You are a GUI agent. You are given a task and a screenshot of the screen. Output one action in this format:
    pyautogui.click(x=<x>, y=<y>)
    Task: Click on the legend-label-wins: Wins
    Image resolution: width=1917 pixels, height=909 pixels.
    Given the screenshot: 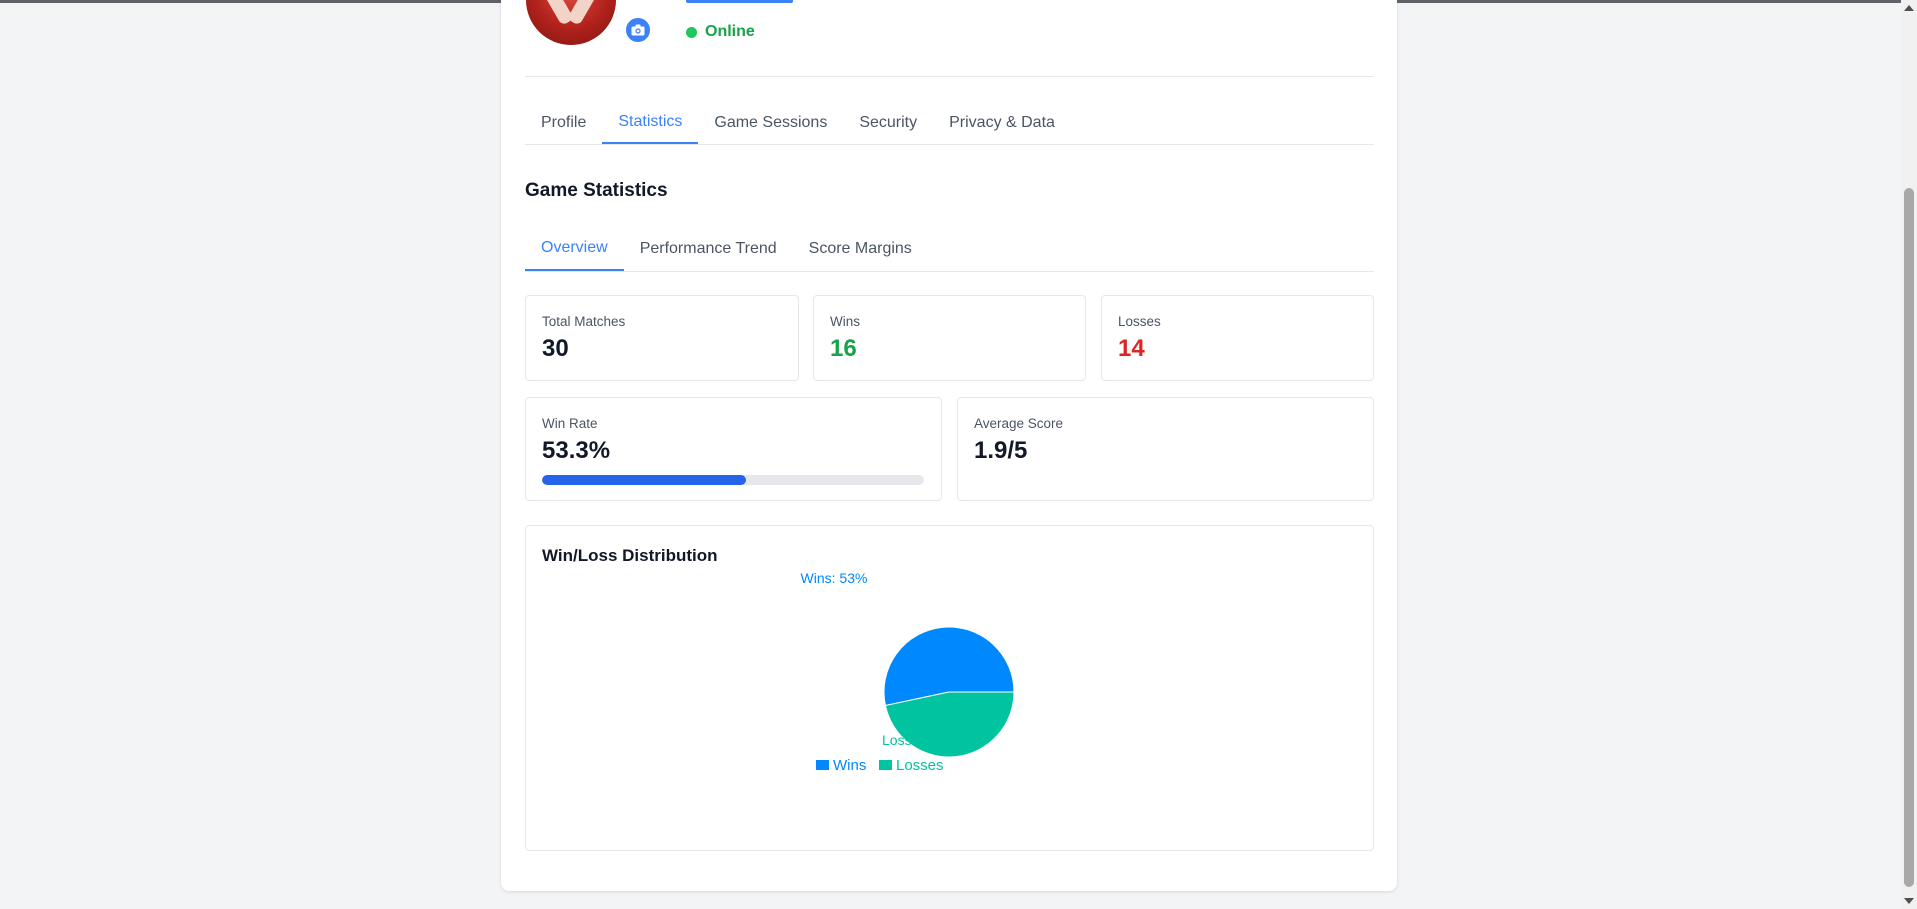 What is the action you would take?
    pyautogui.click(x=849, y=765)
    